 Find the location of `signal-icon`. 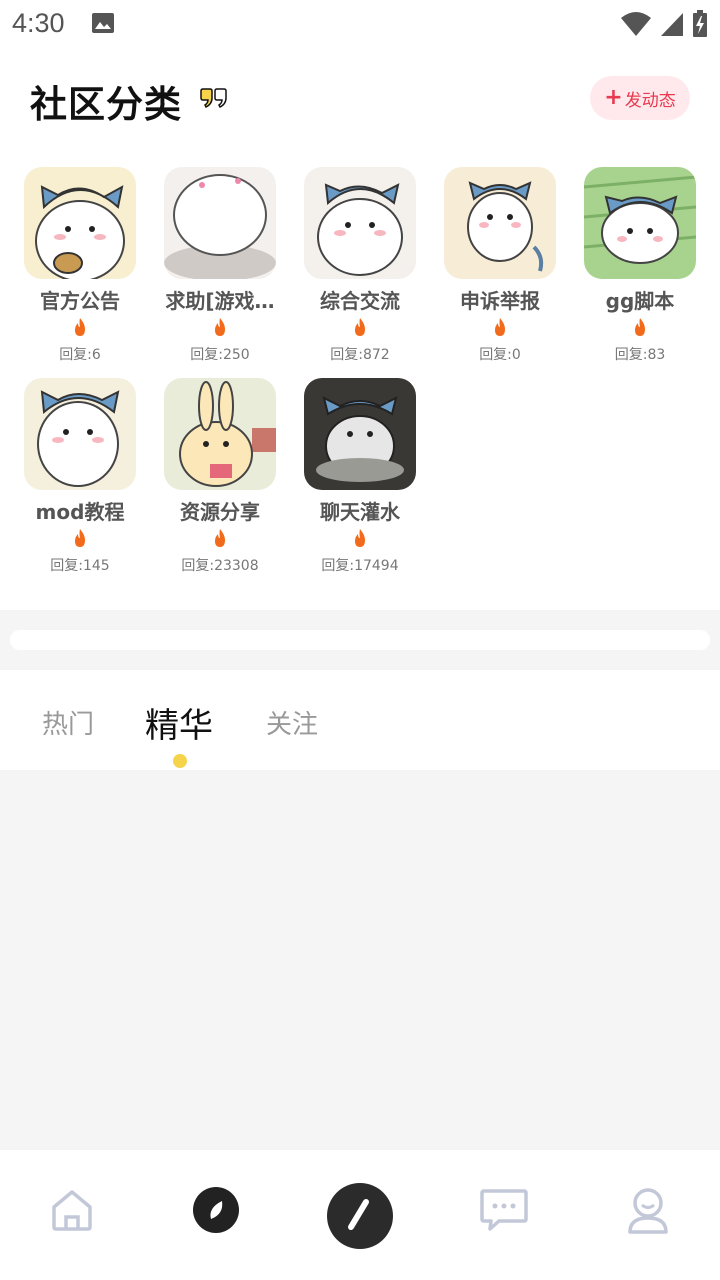

signal-icon is located at coordinates (672, 24).